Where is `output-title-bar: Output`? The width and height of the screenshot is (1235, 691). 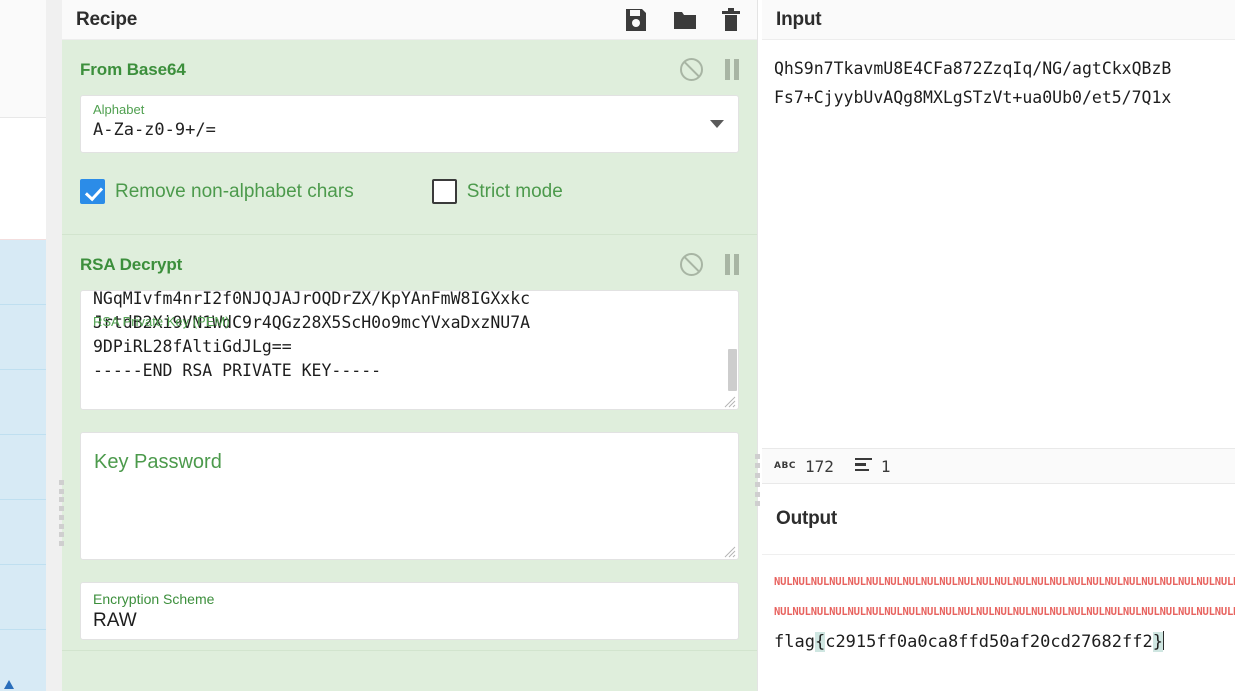
output-title-bar: Output is located at coordinates (998, 519).